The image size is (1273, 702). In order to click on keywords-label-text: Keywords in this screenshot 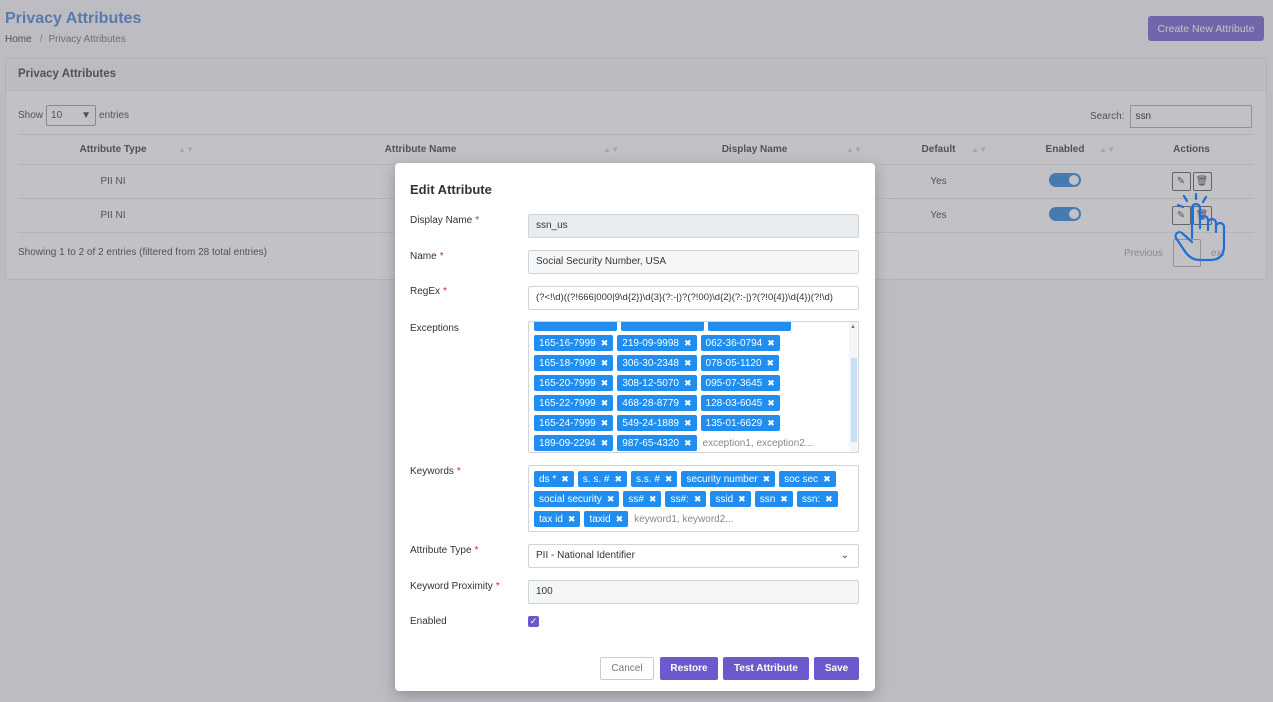, I will do `click(432, 471)`.